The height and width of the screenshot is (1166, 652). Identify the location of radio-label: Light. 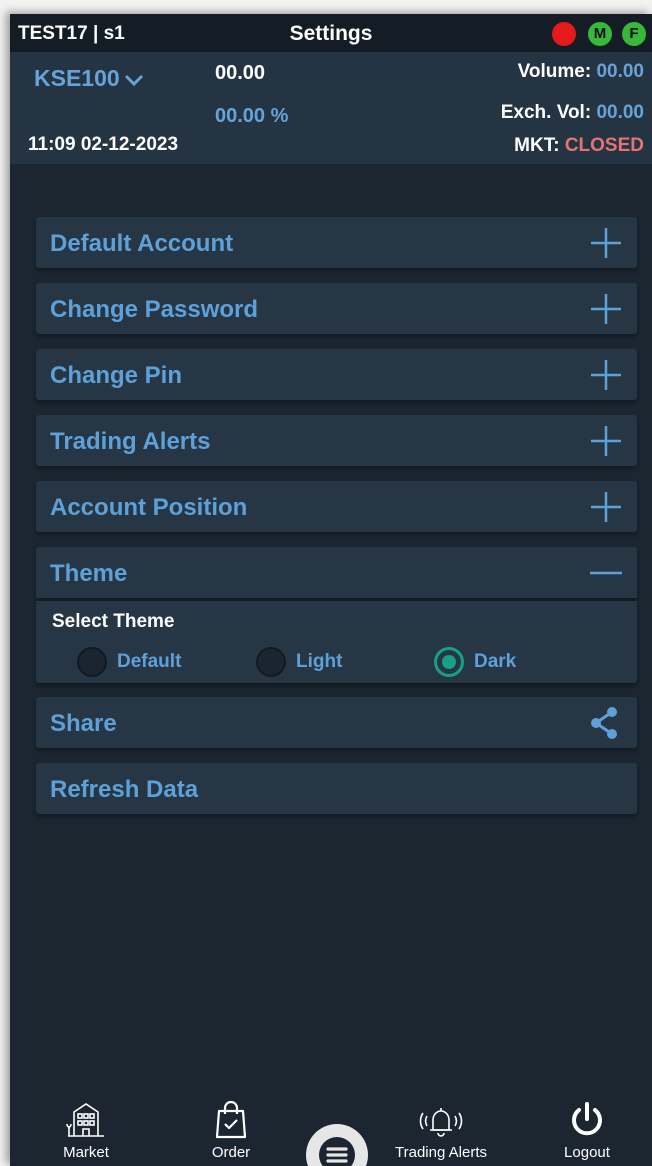
(319, 661).